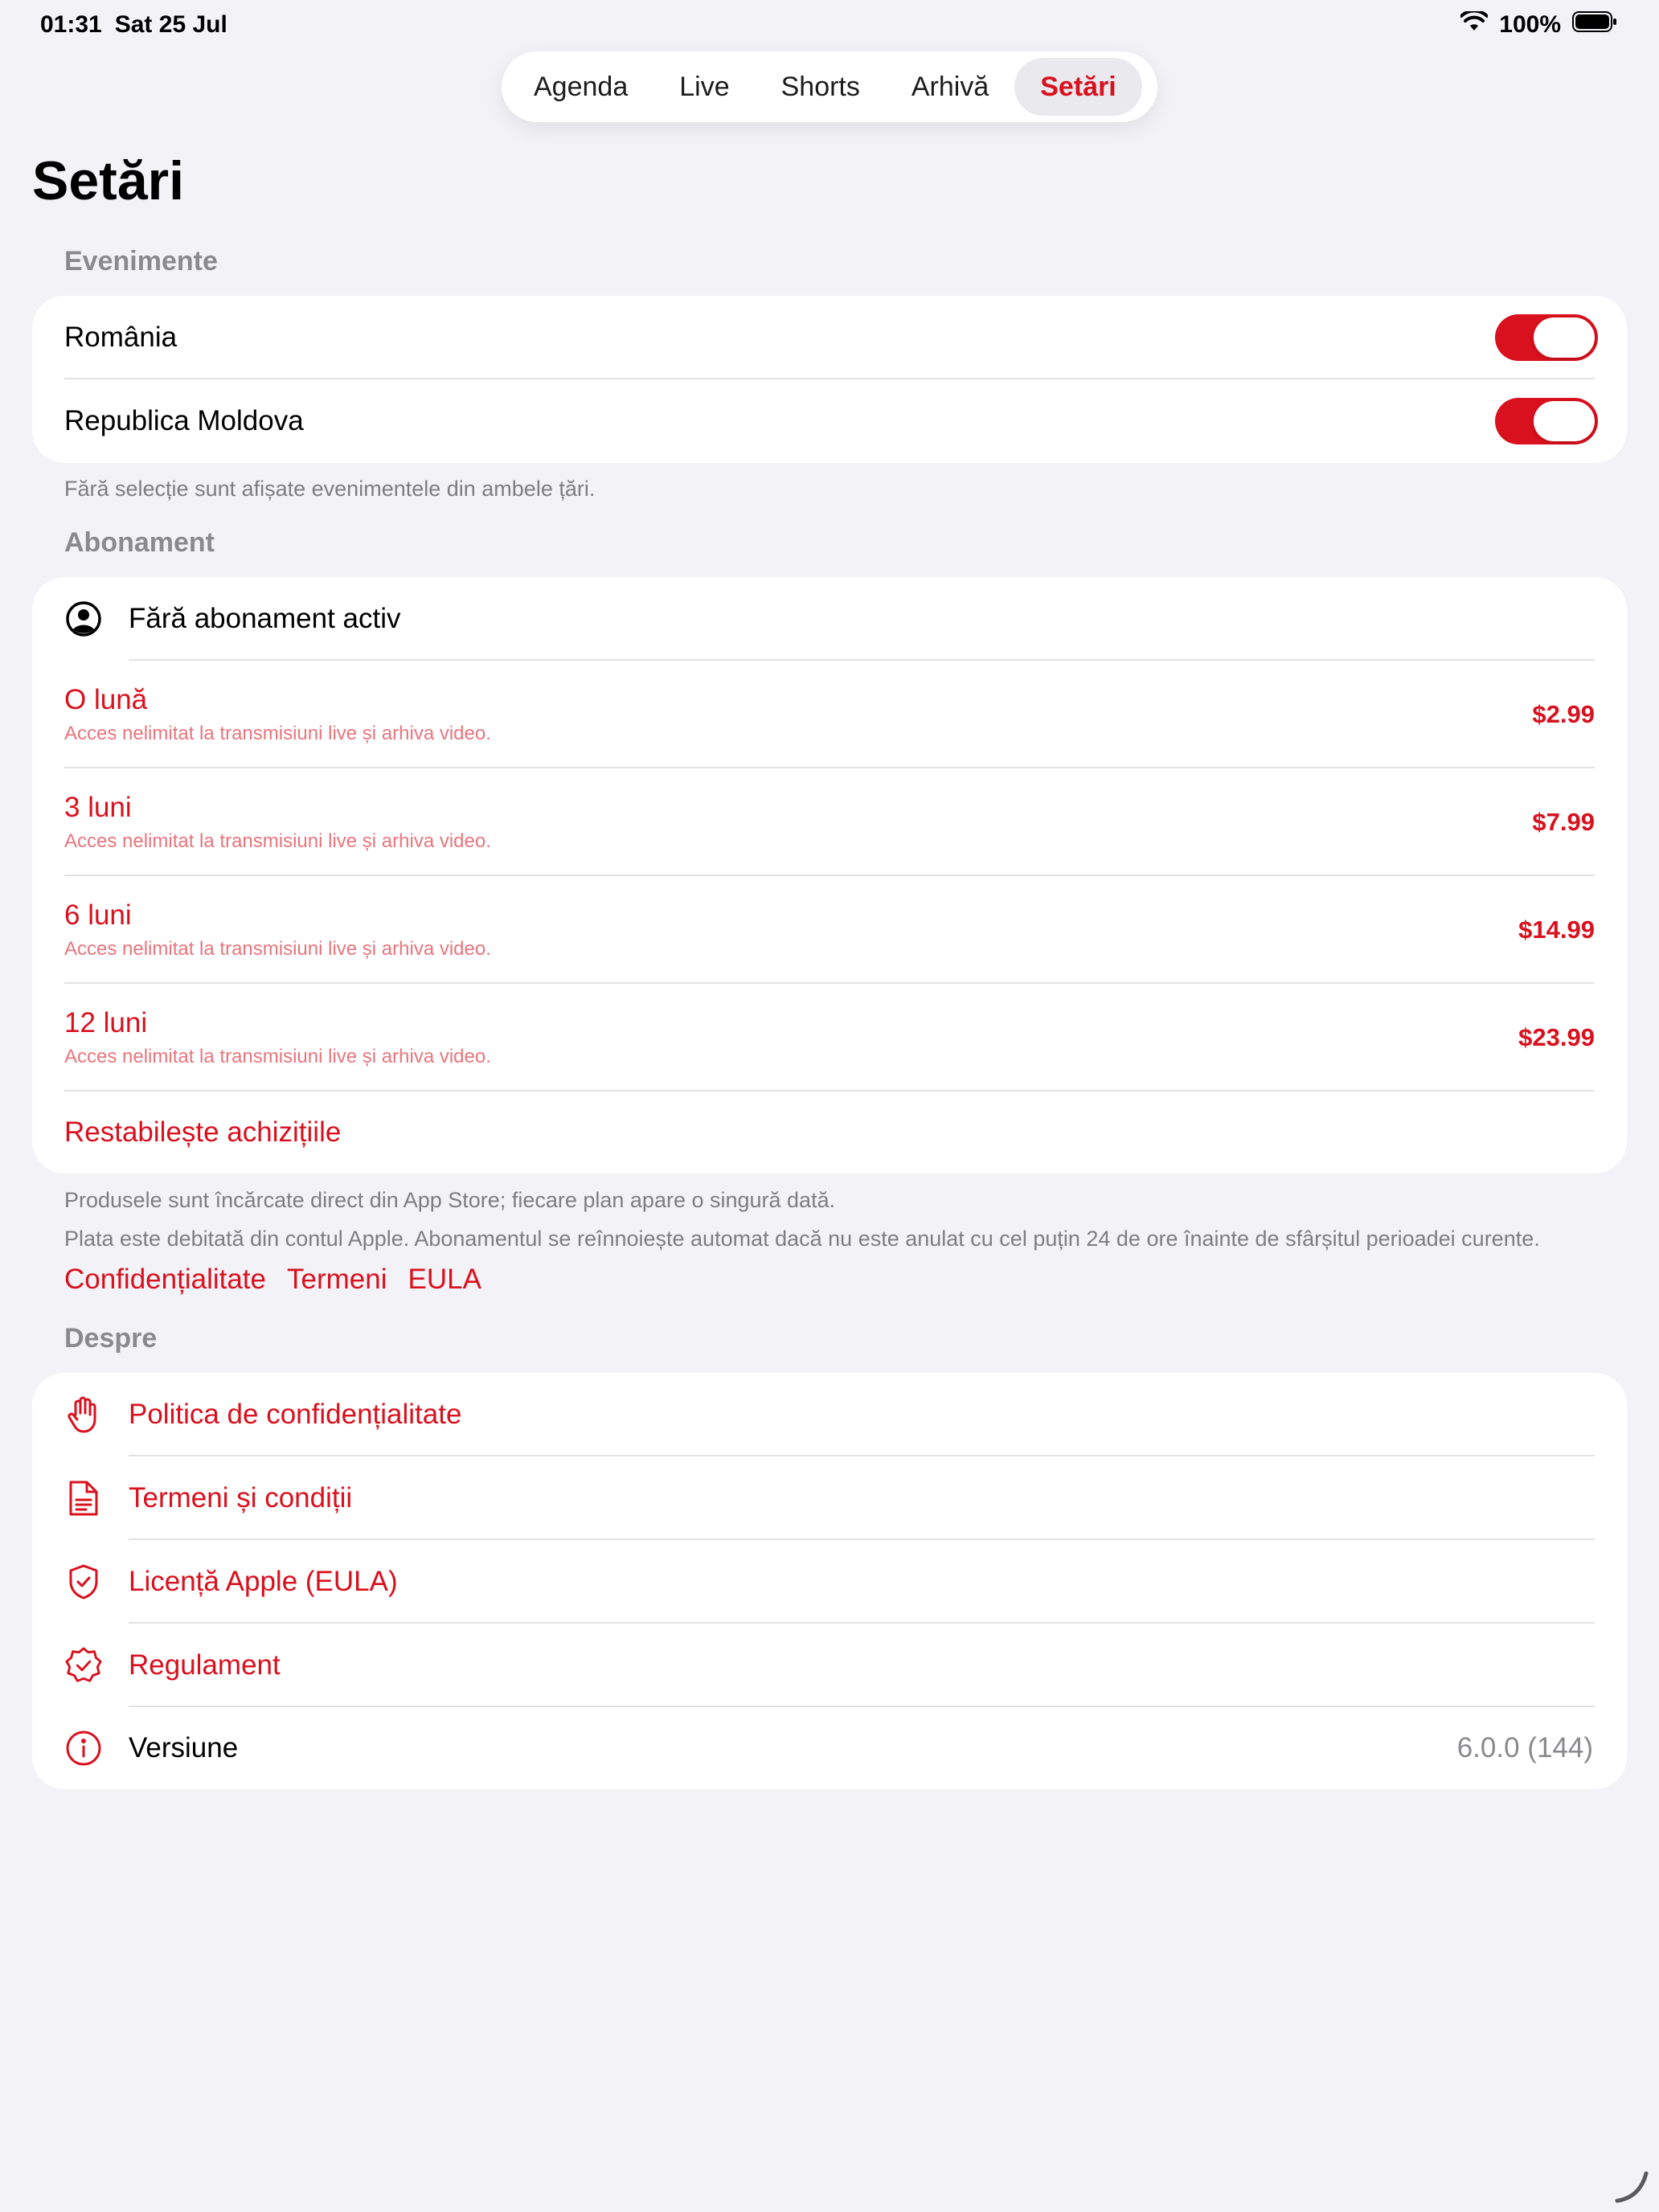 The height and width of the screenshot is (2212, 1659). What do you see at coordinates (98, 807) in the screenshot?
I see `plan-title: 3 luni` at bounding box center [98, 807].